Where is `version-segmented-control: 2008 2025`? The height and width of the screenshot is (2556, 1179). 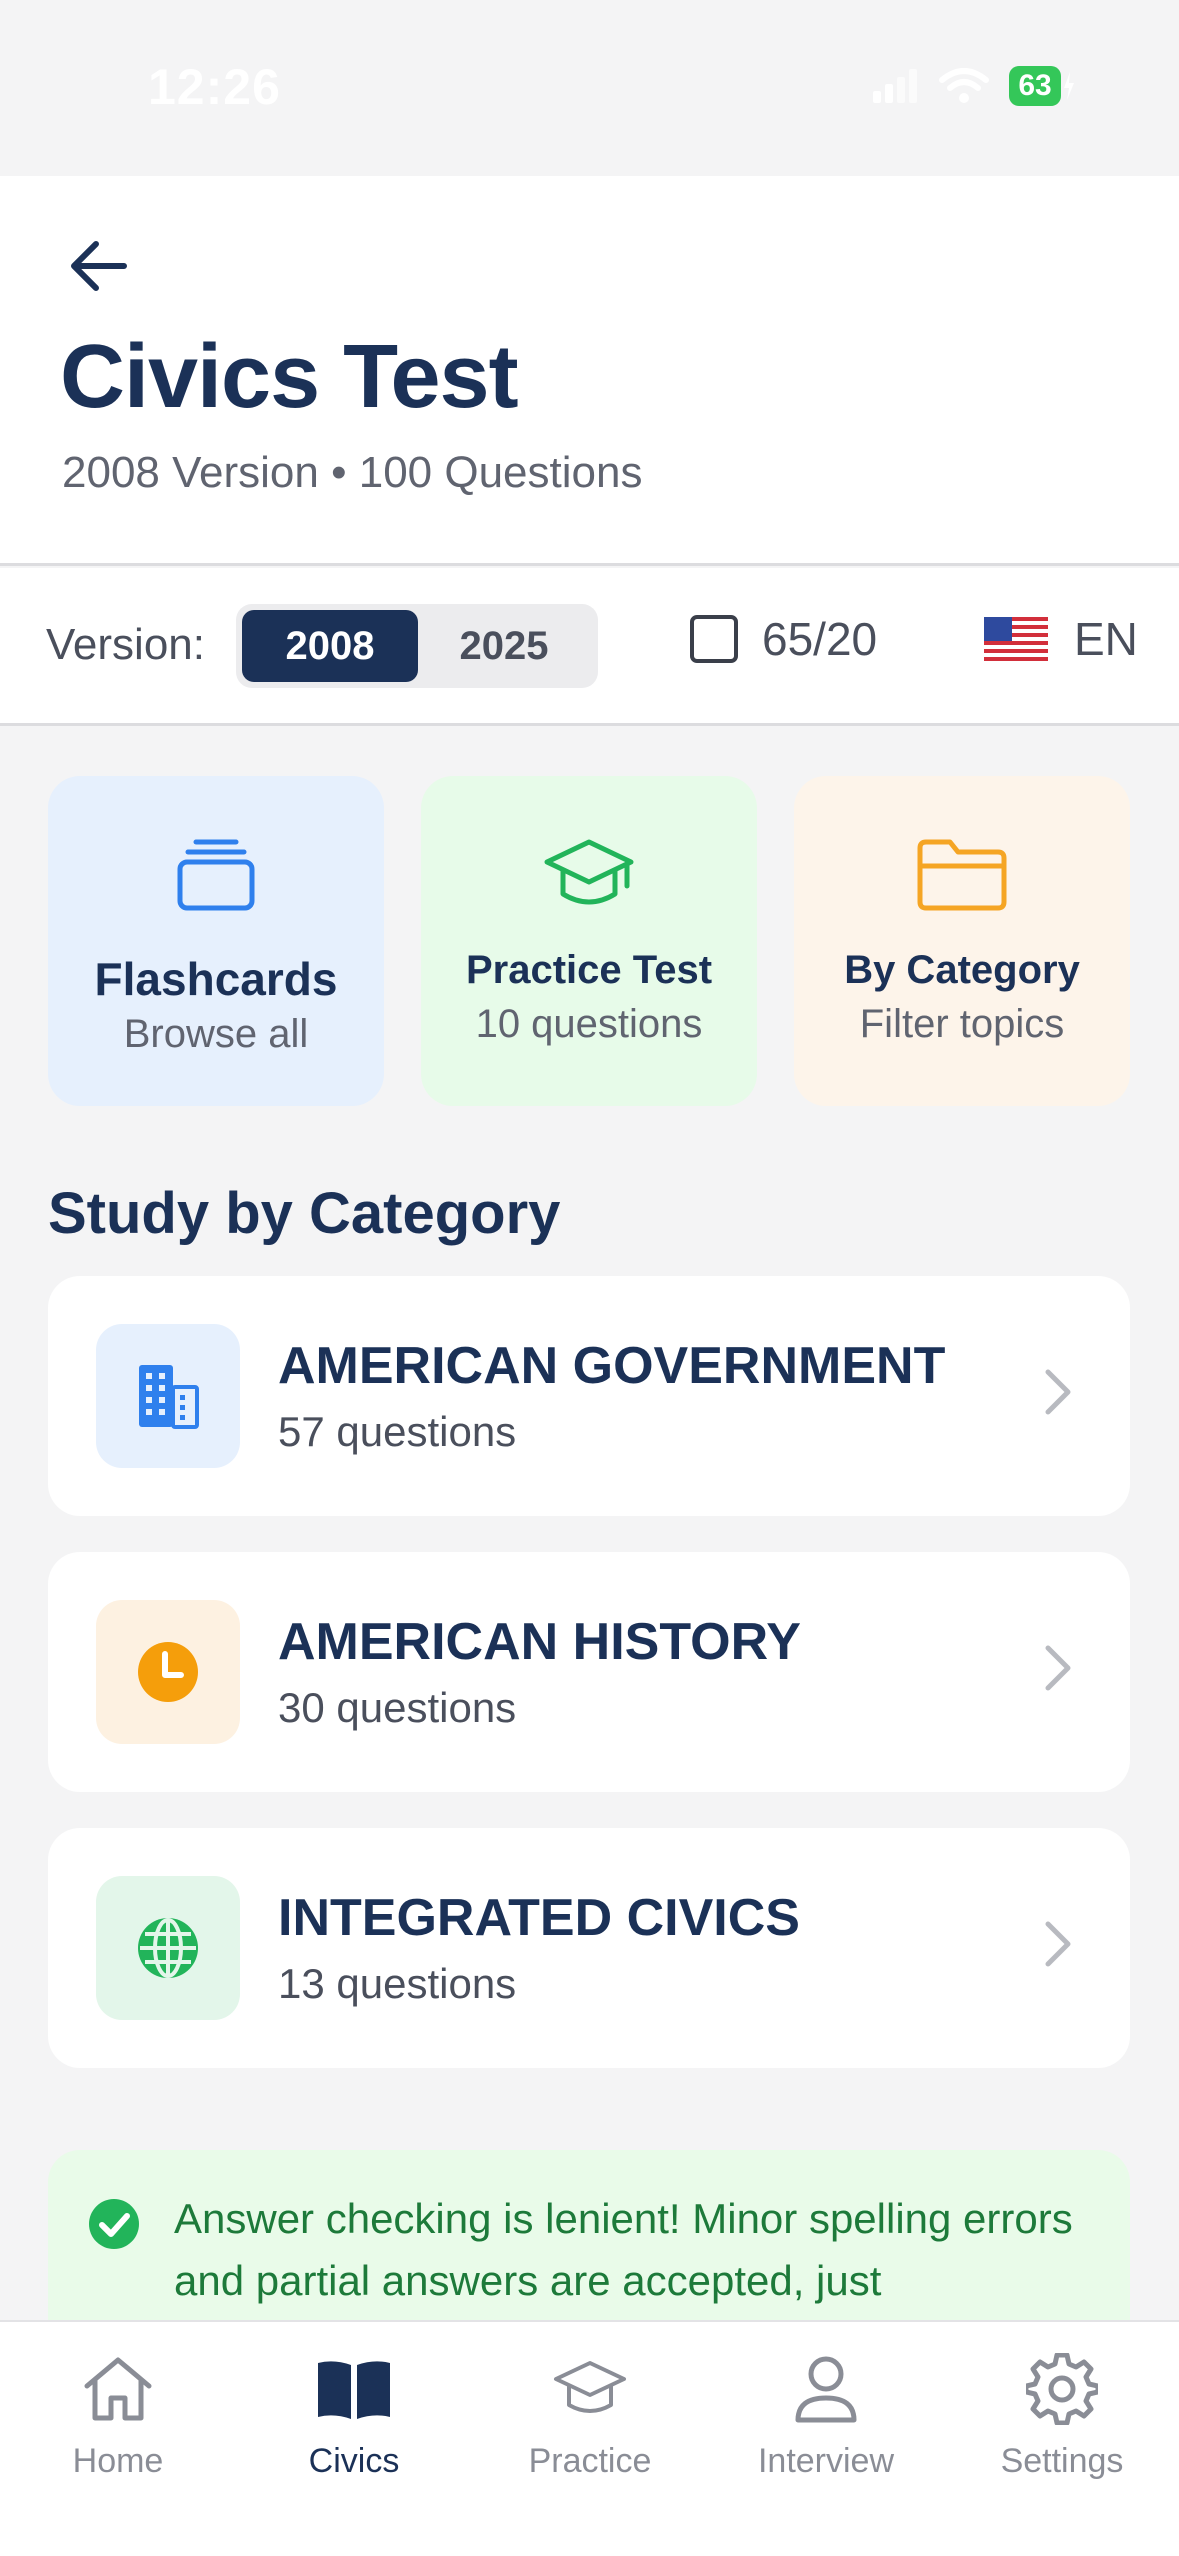
version-segmented-control: 2008 2025 is located at coordinates (417, 646).